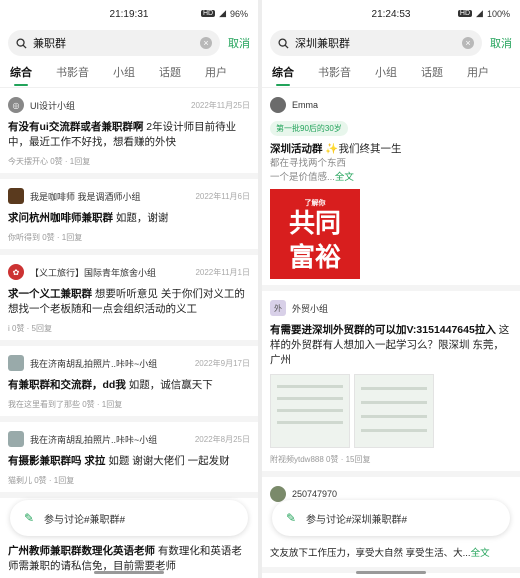 The height and width of the screenshot is (578, 520). What do you see at coordinates (114, 43) in the screenshot?
I see `search-input: 兼职群 ×` at bounding box center [114, 43].